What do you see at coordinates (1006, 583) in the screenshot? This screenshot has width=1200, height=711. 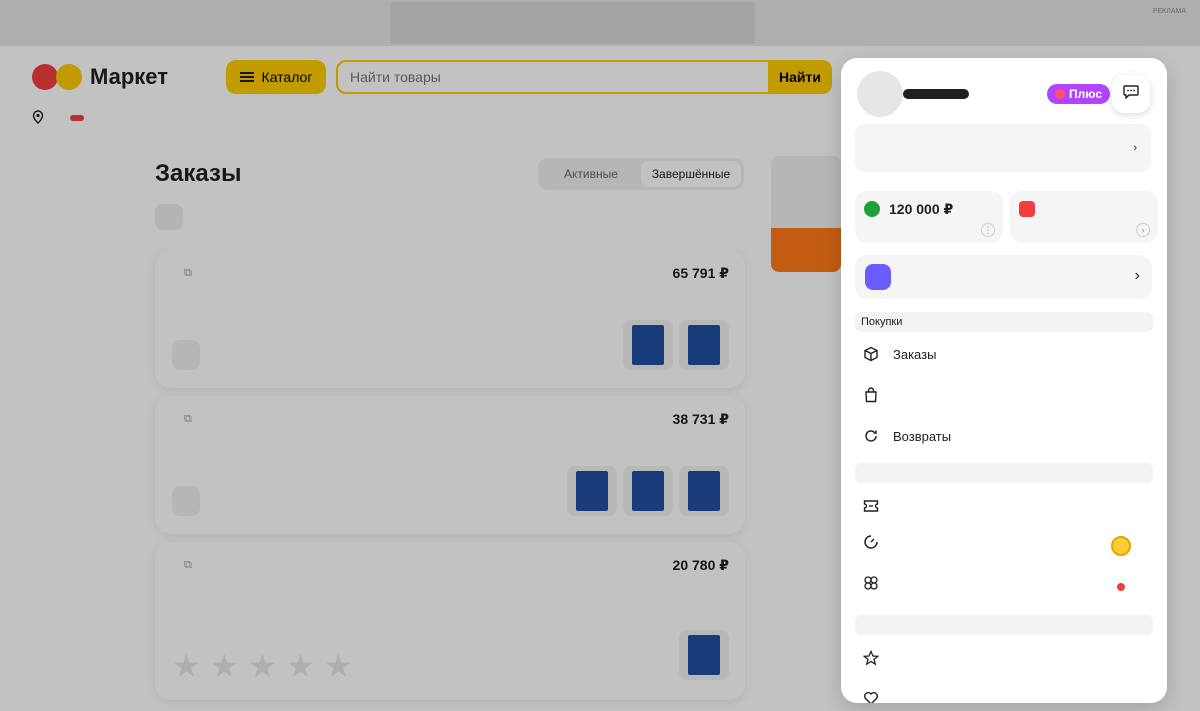 I see `menu-item-favorite-category` at bounding box center [1006, 583].